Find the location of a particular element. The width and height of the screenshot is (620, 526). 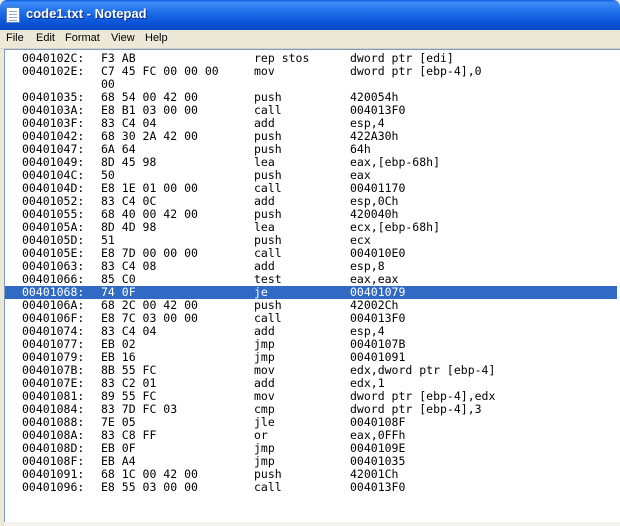

menu-help: Help is located at coordinates (156, 38).